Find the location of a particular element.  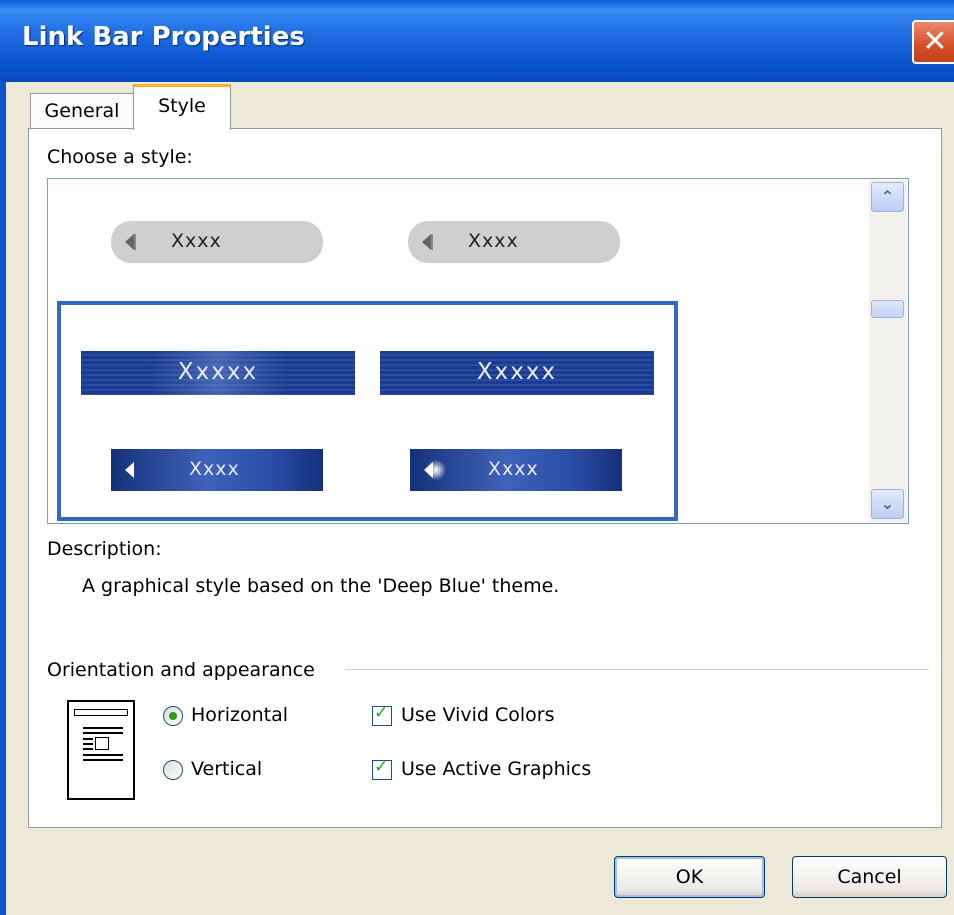

active-graphics-checkbox: ✓ is located at coordinates (382, 768).